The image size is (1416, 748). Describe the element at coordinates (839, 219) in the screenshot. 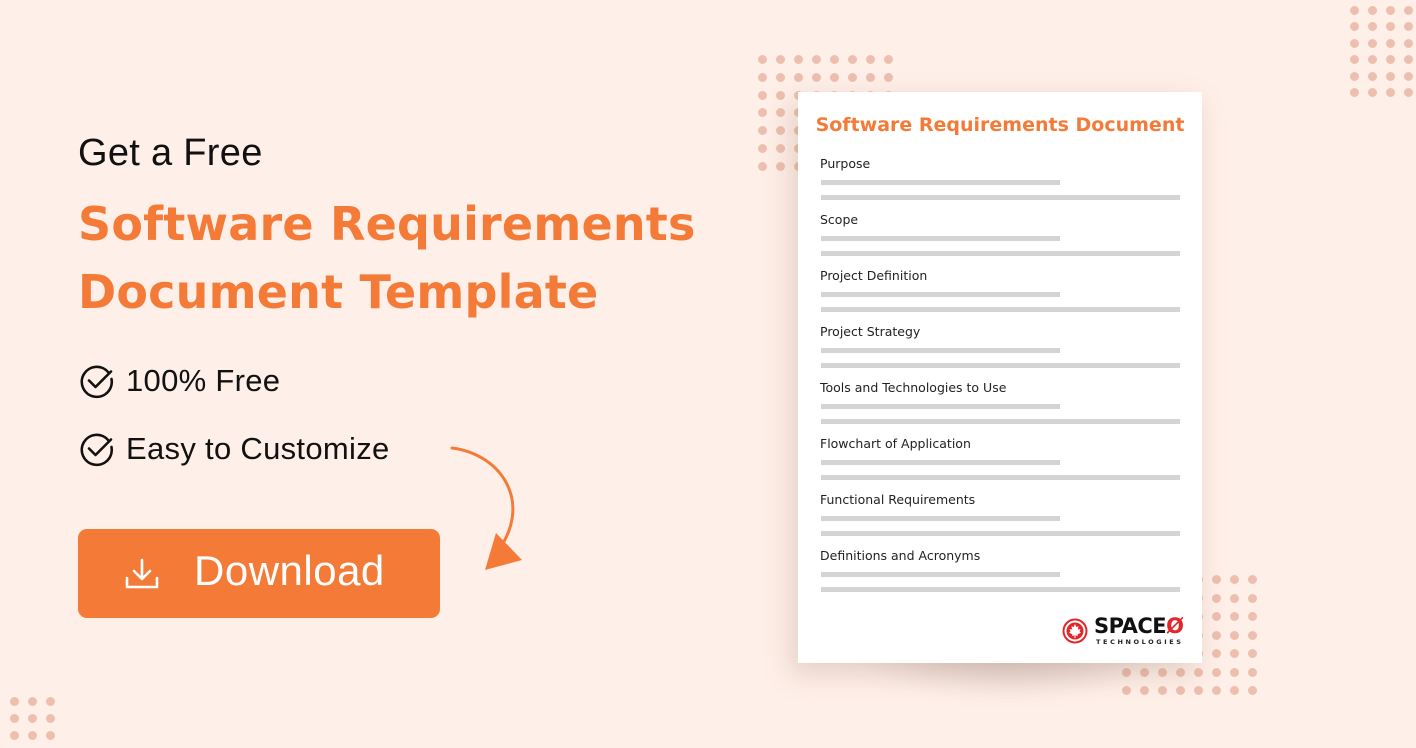

I see `document-section-label: Scope` at that location.